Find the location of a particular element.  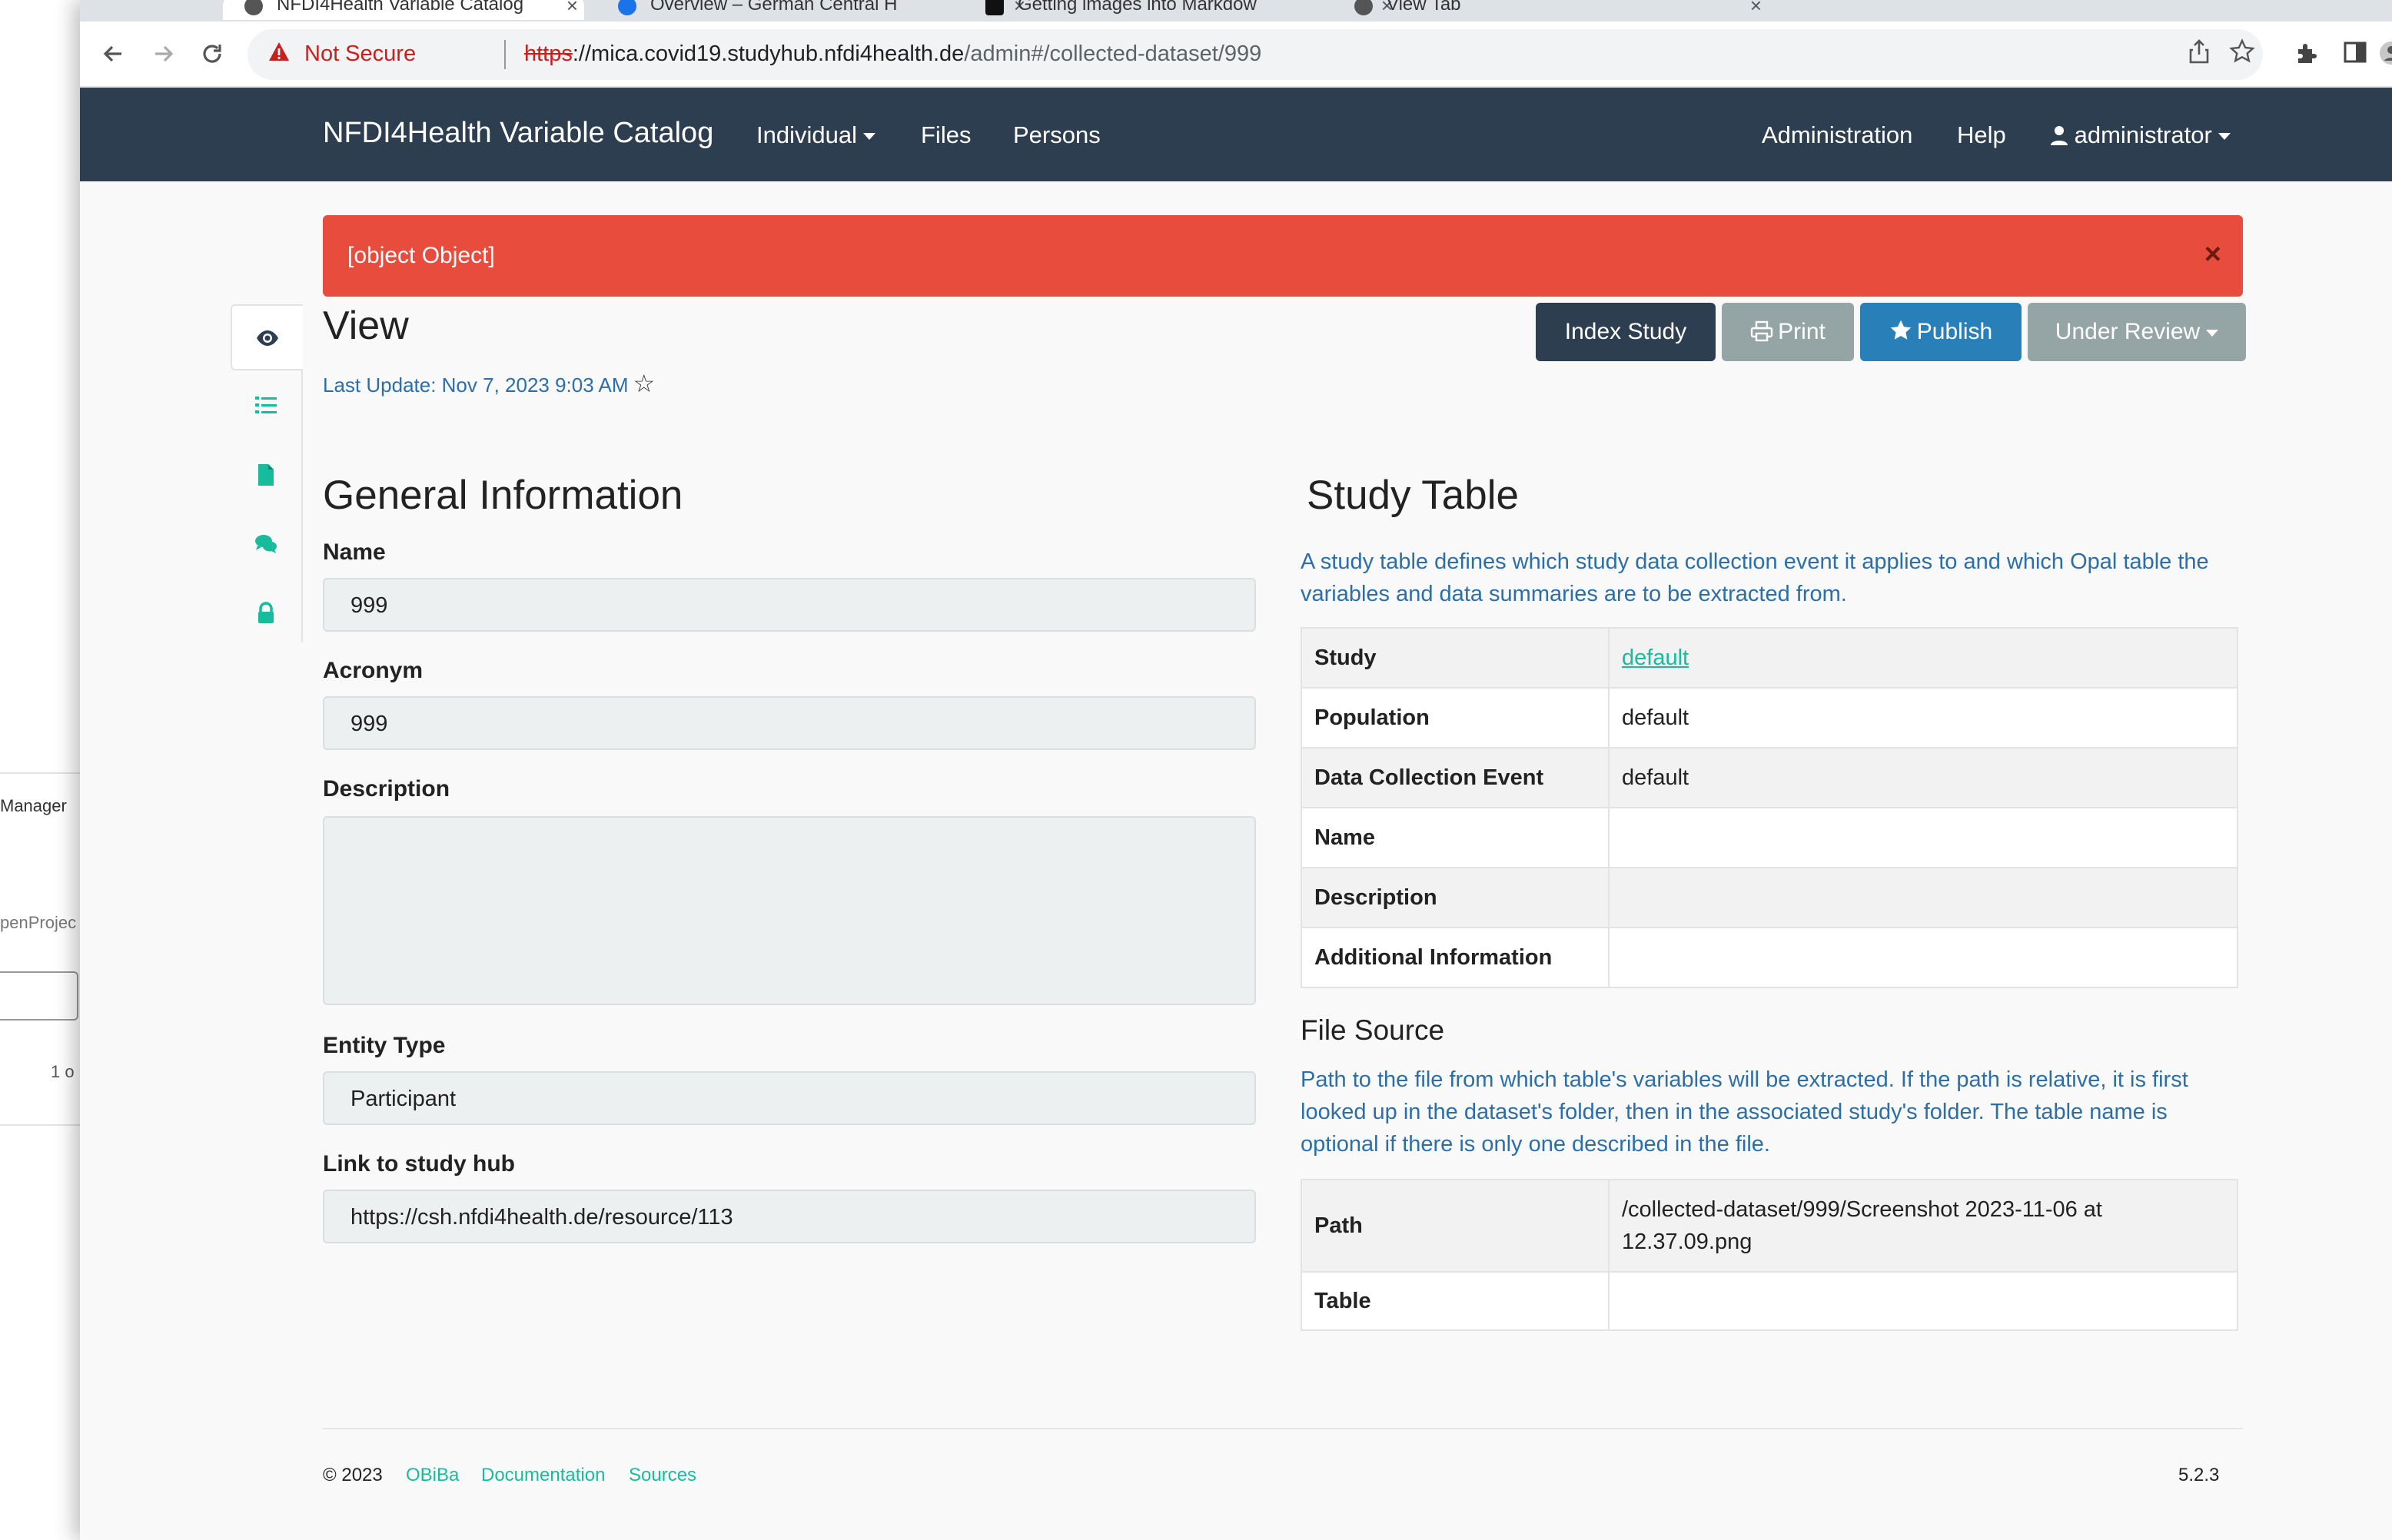

name-field: 999 is located at coordinates (789, 605).